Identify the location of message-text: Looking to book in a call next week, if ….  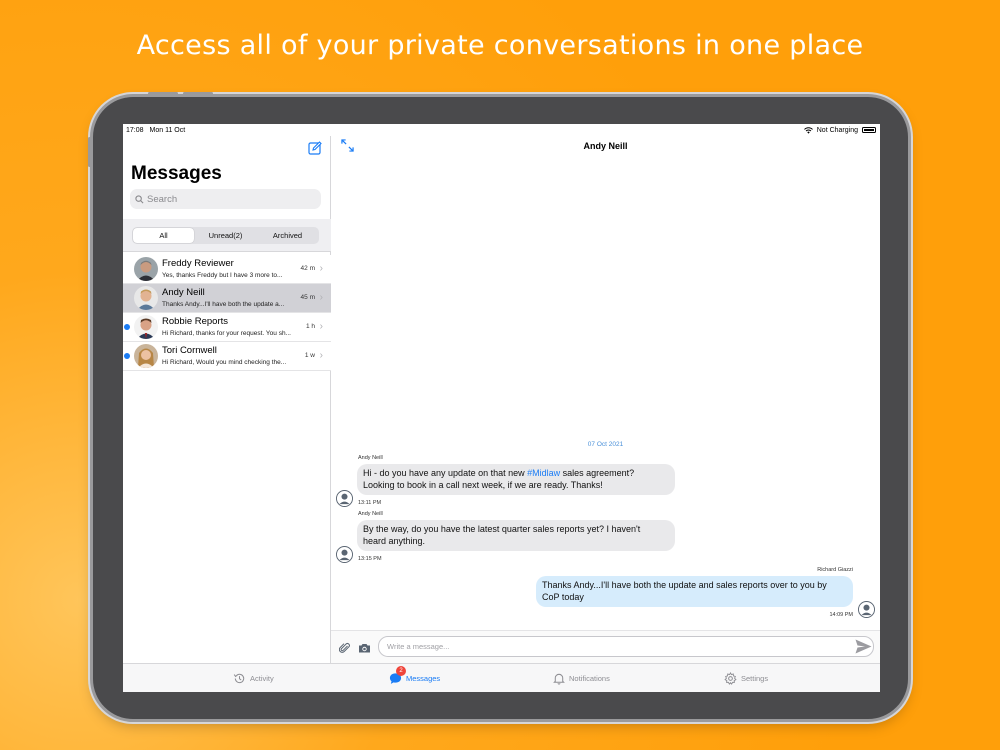
(483, 484).